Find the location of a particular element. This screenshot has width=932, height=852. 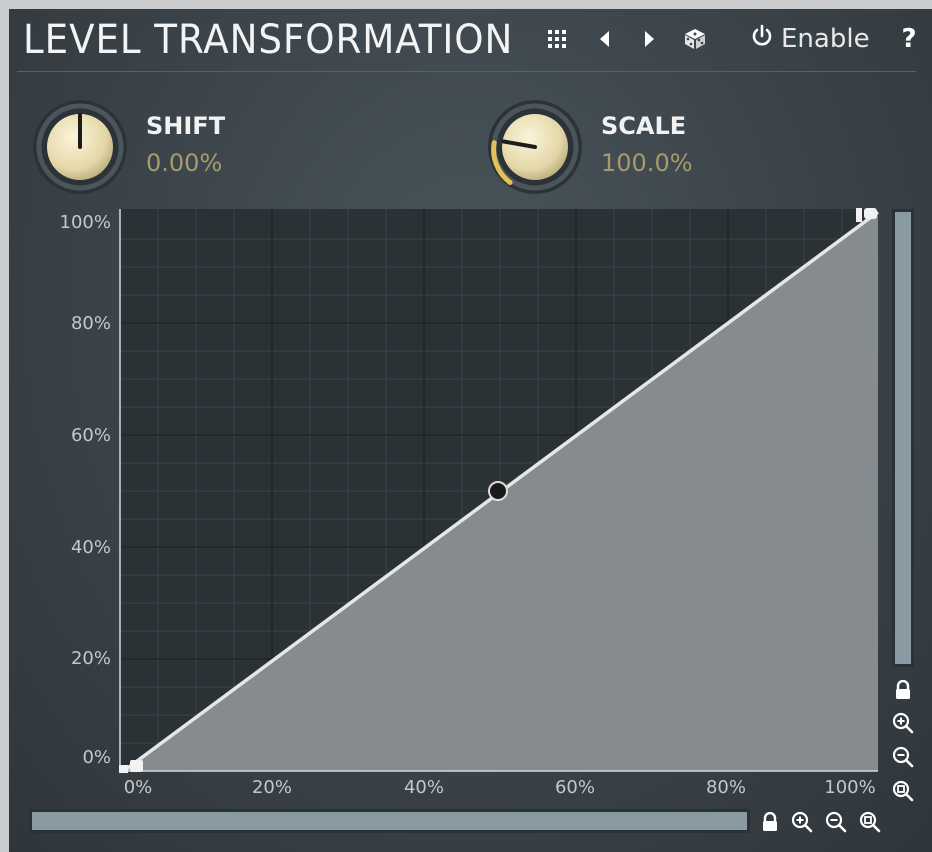

curve-midpoint-handle is located at coordinates (498, 491).